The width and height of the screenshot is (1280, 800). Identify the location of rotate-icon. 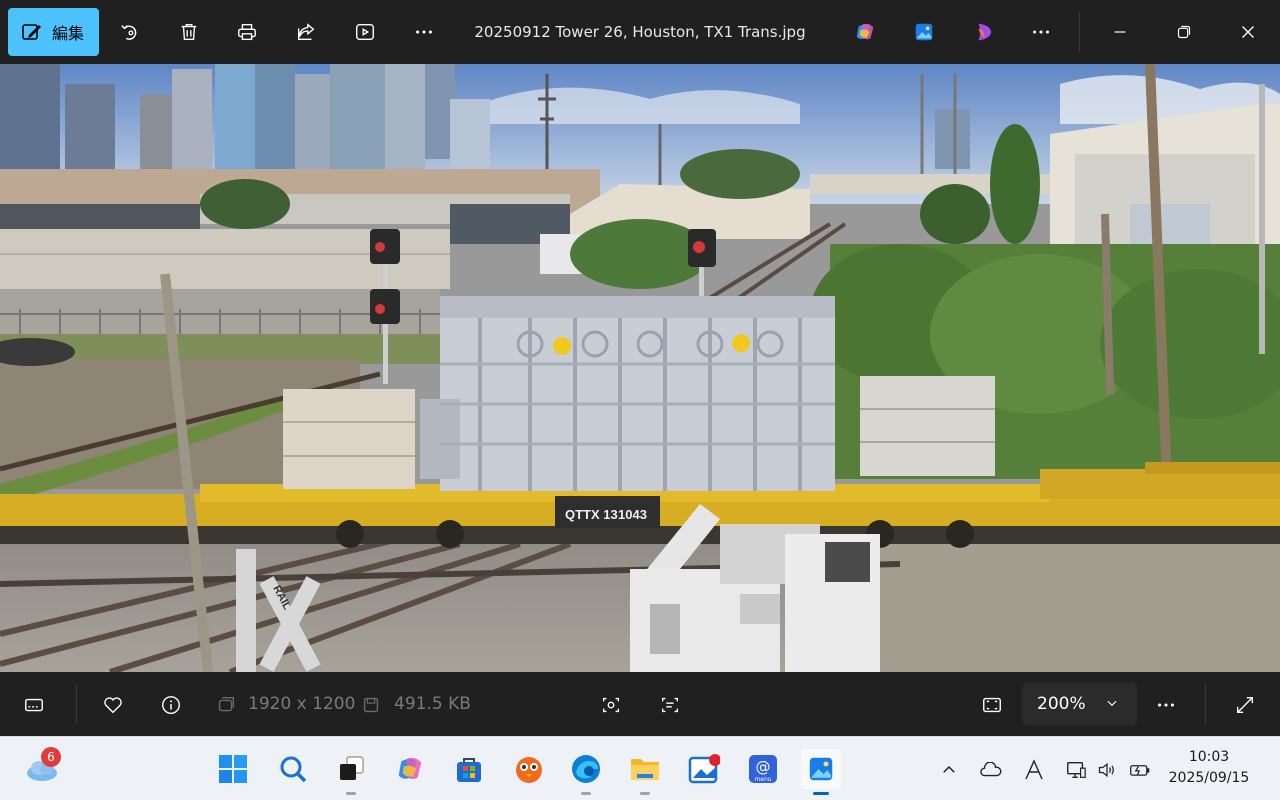
(129, 32).